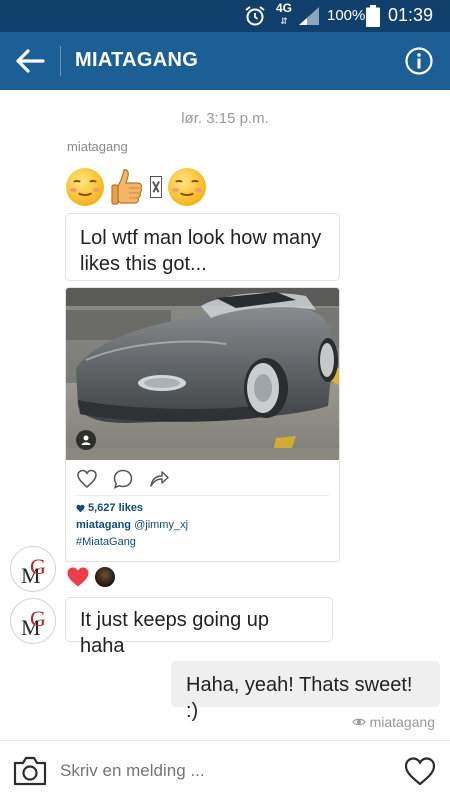 The width and height of the screenshot is (450, 800). I want to click on like-count: 5,627 likes, so click(109, 508).